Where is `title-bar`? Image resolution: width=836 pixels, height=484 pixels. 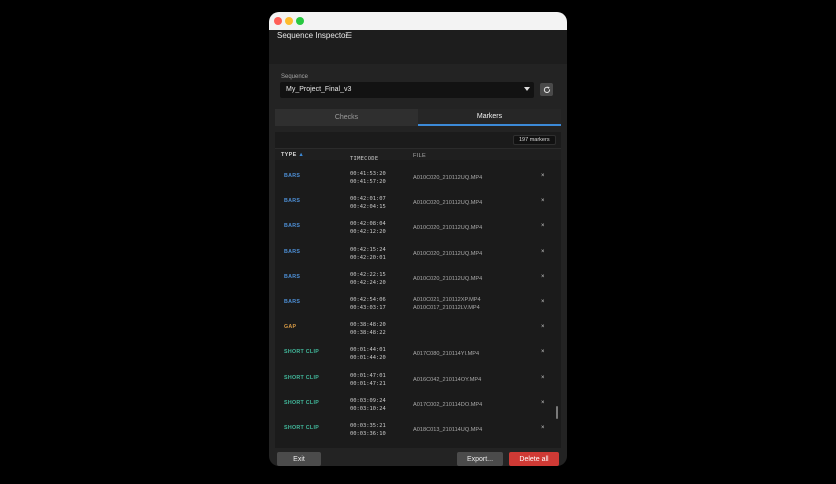
title-bar is located at coordinates (418, 21).